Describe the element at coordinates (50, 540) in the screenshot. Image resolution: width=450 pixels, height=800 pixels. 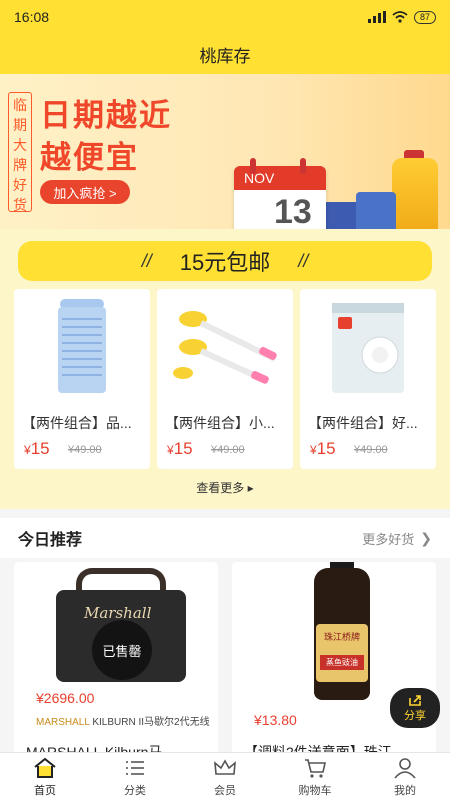
I see `today-recommend-title: 今日推荐` at that location.